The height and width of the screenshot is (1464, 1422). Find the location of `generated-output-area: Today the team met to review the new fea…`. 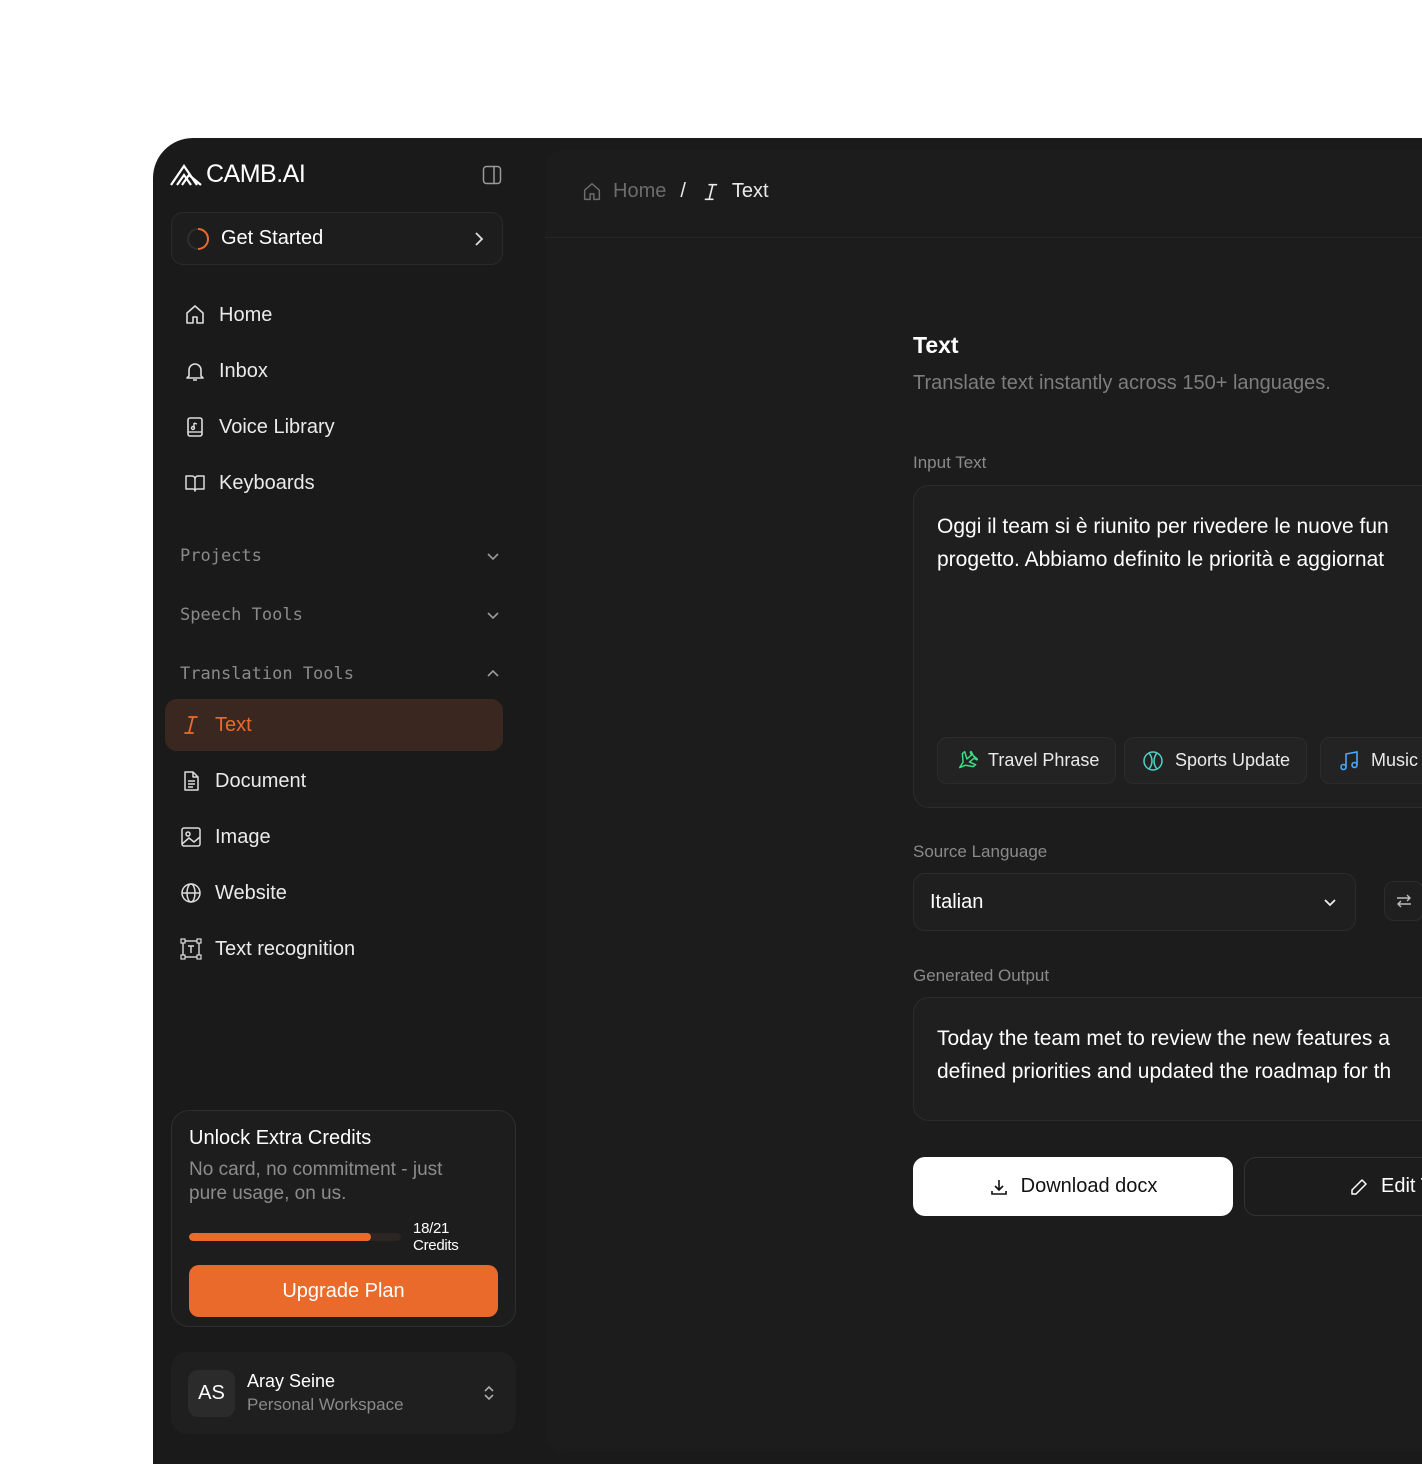

generated-output-area: Today the team met to review the new fea… is located at coordinates (1167, 1059).